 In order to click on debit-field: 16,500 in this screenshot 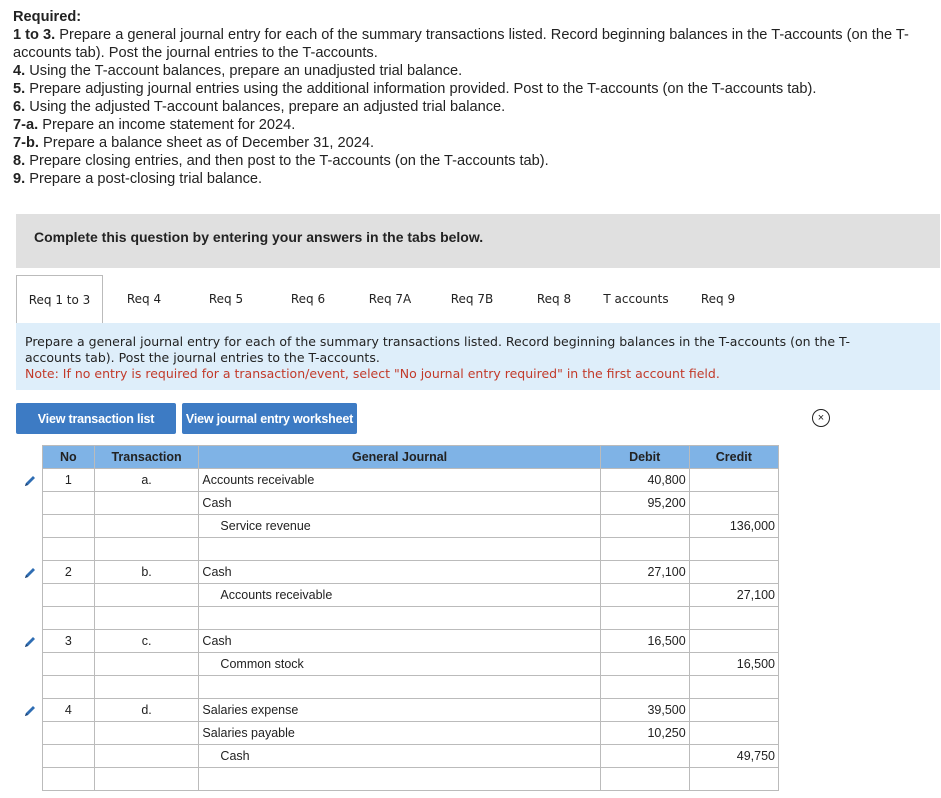, I will do `click(644, 641)`.